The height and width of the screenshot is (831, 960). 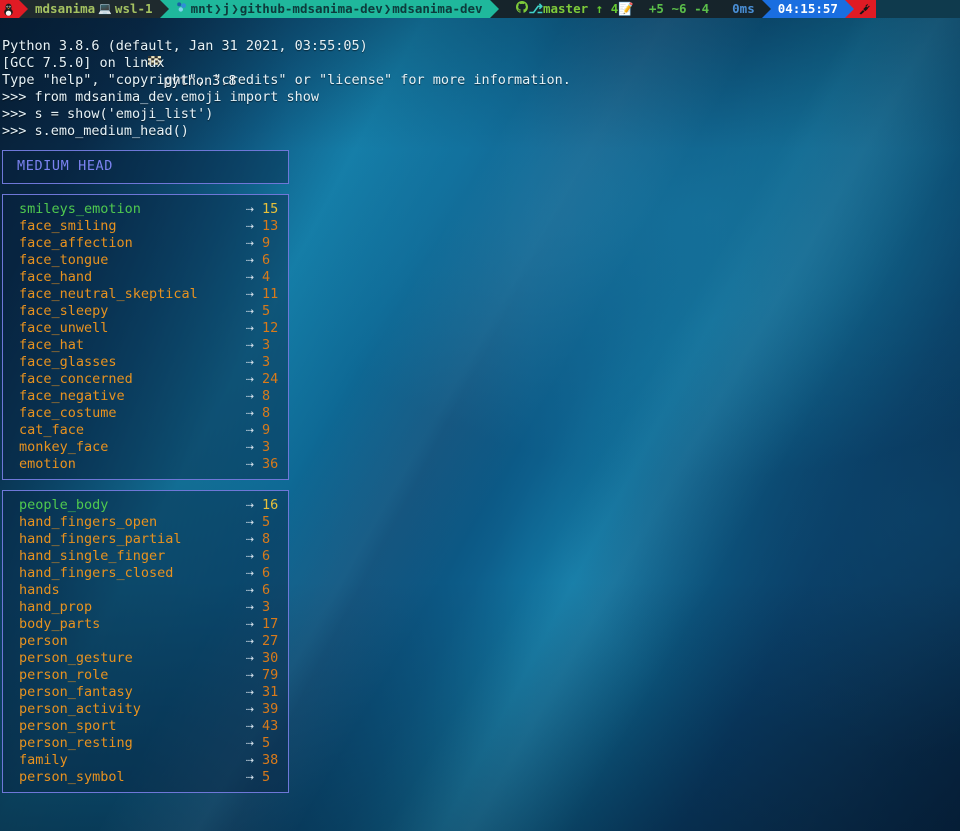 I want to click on row-value: 39, so click(x=270, y=709).